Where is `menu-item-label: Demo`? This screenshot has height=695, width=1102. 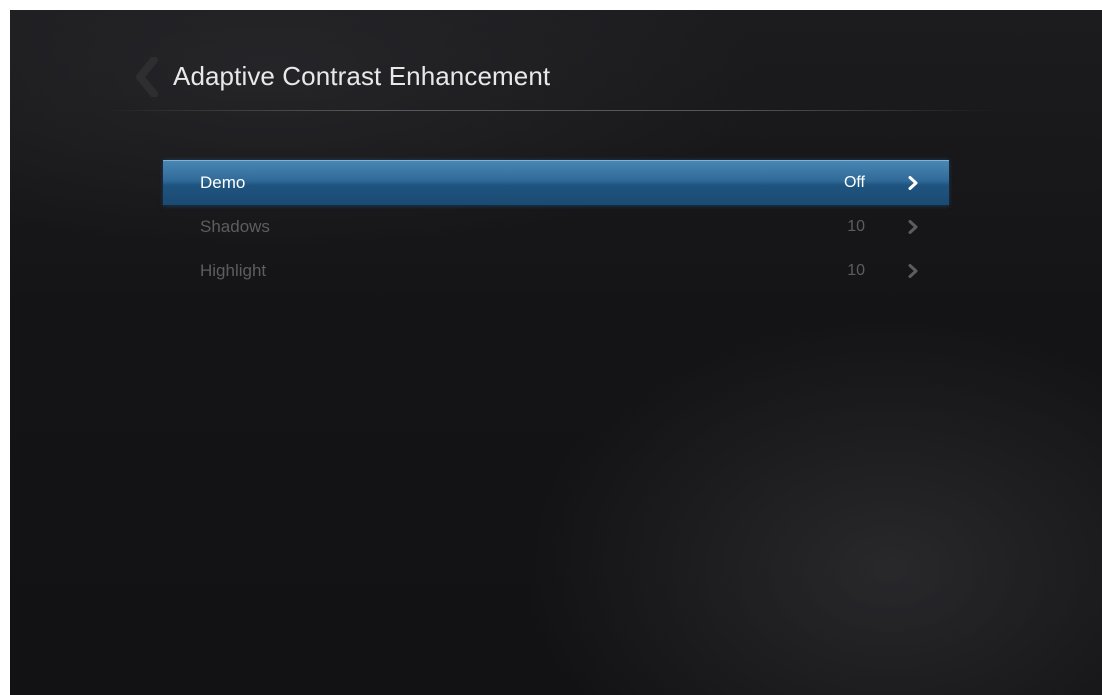 menu-item-label: Demo is located at coordinates (223, 182).